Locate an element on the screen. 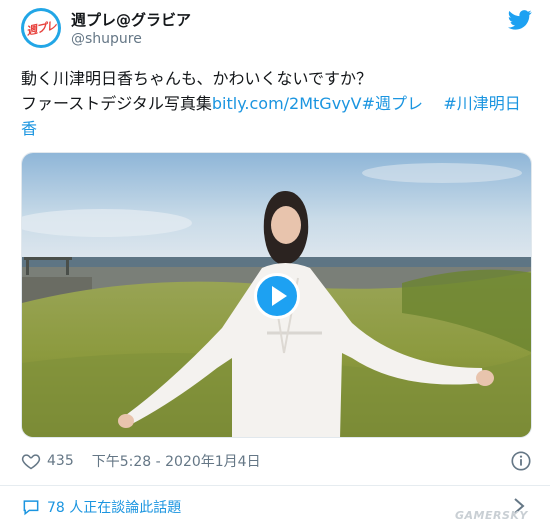 The image size is (550, 531). tweet-timestamp: 下午5:28 - 2020年1月4日 is located at coordinates (176, 461).